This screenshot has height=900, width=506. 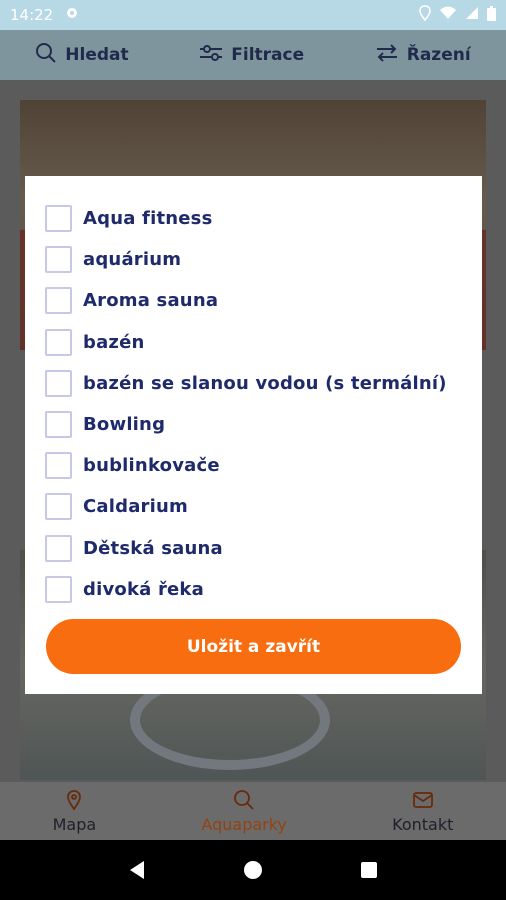 What do you see at coordinates (32, 15) in the screenshot?
I see `status-time: 14:22` at bounding box center [32, 15].